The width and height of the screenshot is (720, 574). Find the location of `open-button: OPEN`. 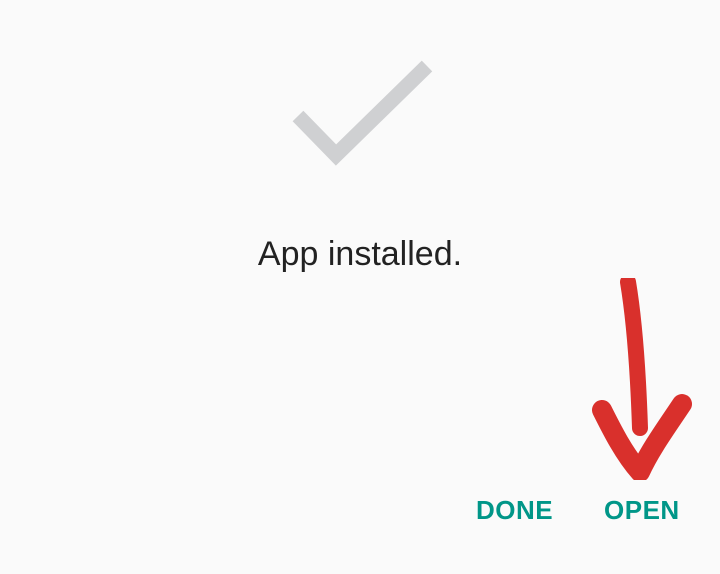

open-button: OPEN is located at coordinates (642, 510).